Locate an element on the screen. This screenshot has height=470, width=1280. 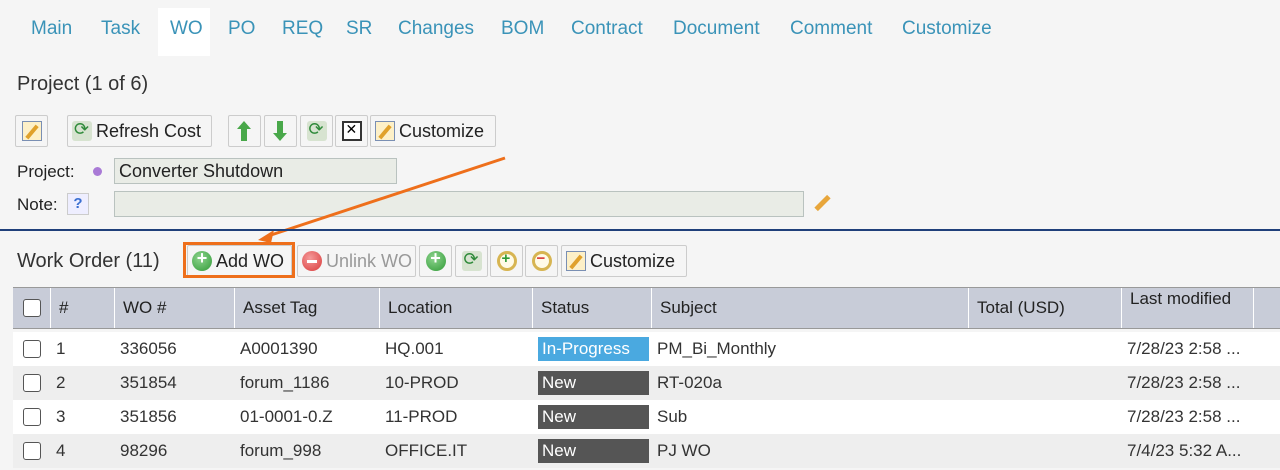
col-last-modified: Last modified is located at coordinates (1188, 308).